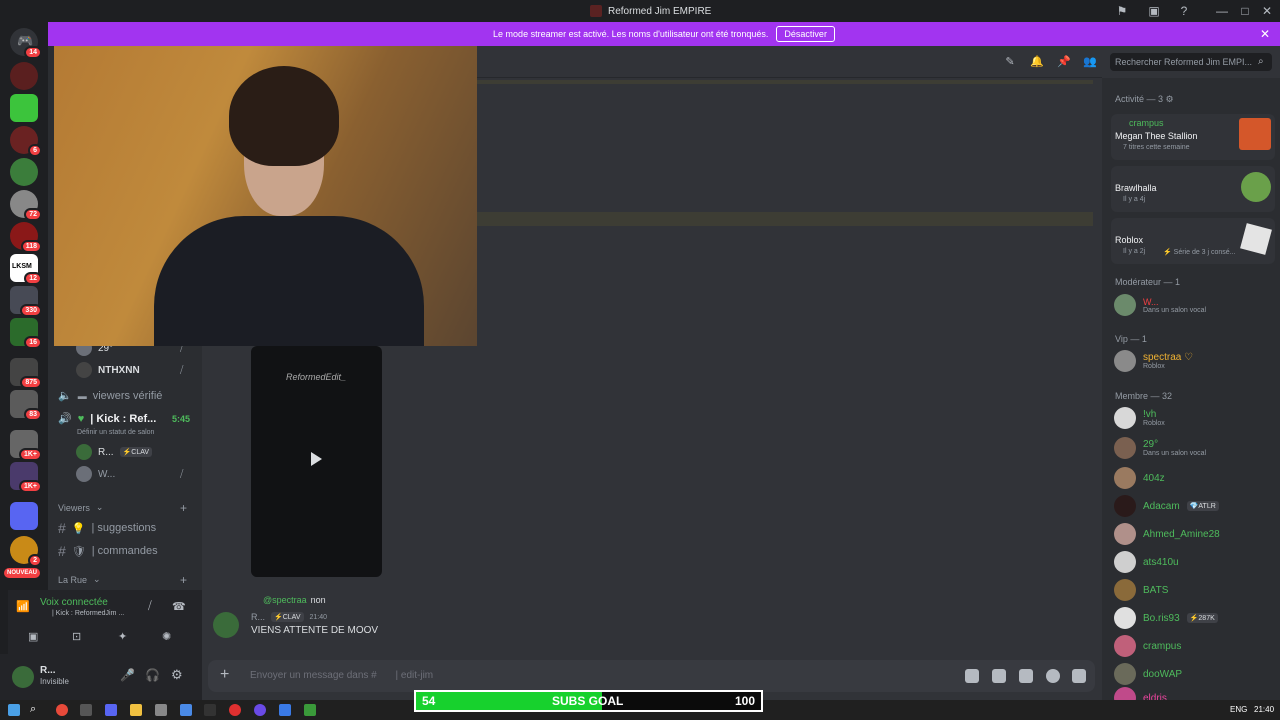 The width and height of the screenshot is (1280, 720). Describe the element at coordinates (1139, 418) in the screenshot. I see `member-item: !vh Roblox` at that location.